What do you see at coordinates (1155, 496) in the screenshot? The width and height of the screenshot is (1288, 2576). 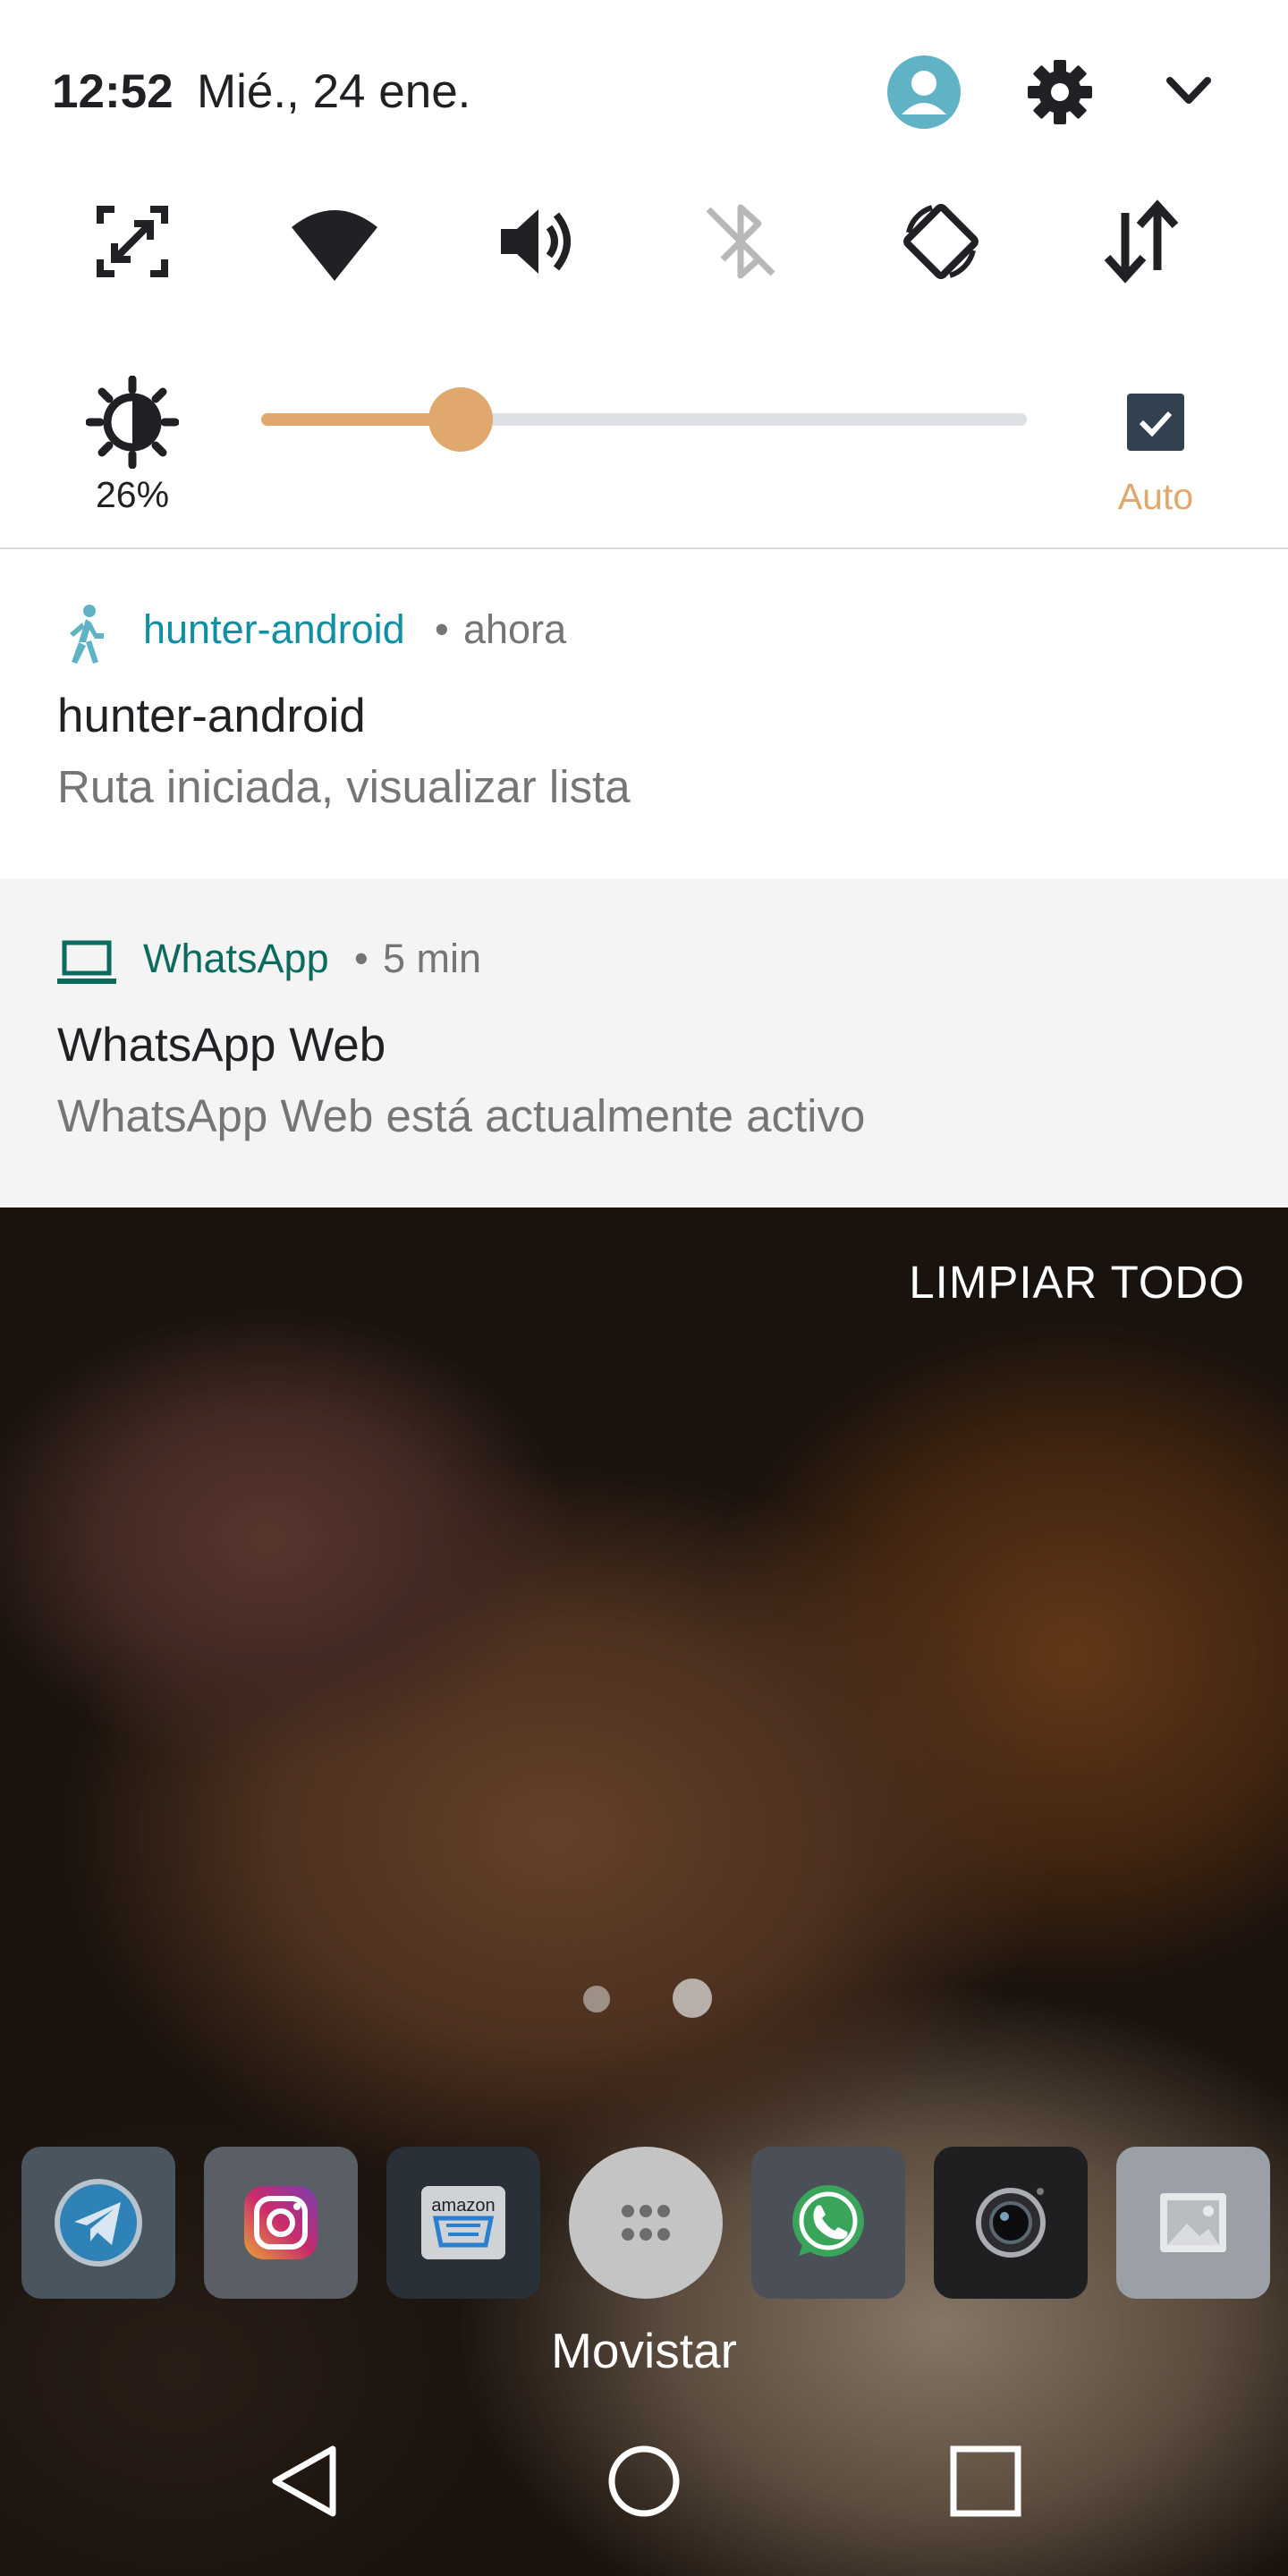 I see `auto-brightness-label: Auto` at bounding box center [1155, 496].